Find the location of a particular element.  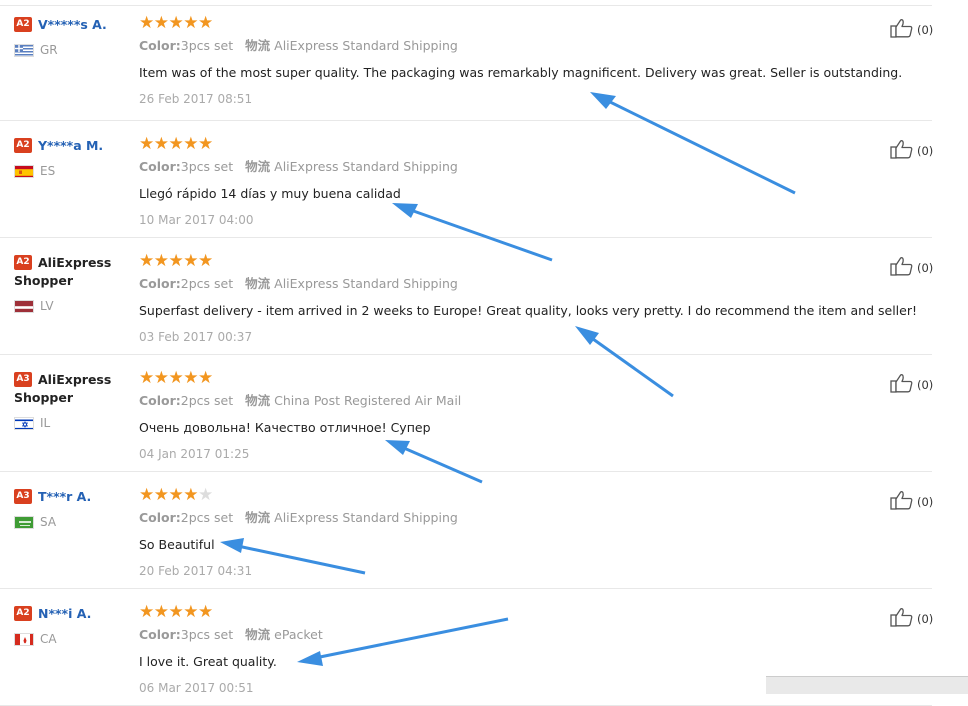

buyer-country: SA is located at coordinates (73, 522).